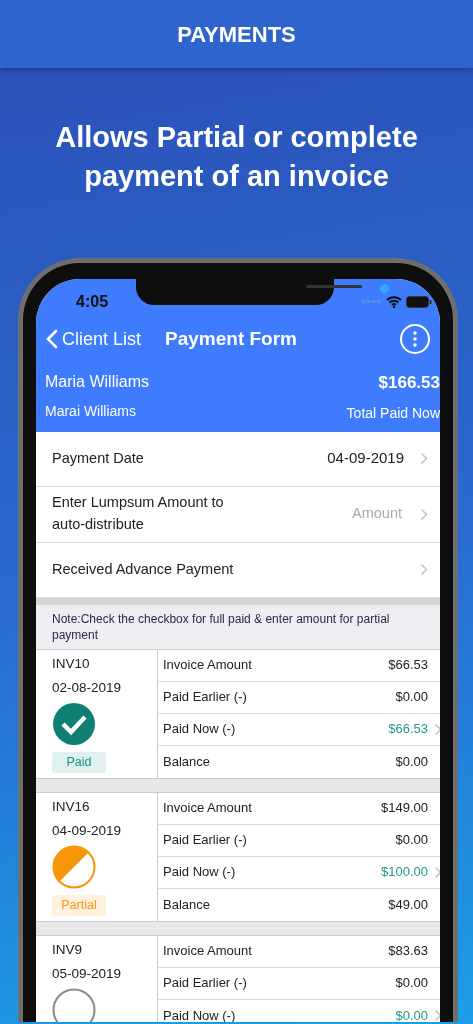 Image resolution: width=473 pixels, height=1024 pixels. Describe the element at coordinates (408, 383) in the screenshot. I see `total-amount: $166.53` at that location.